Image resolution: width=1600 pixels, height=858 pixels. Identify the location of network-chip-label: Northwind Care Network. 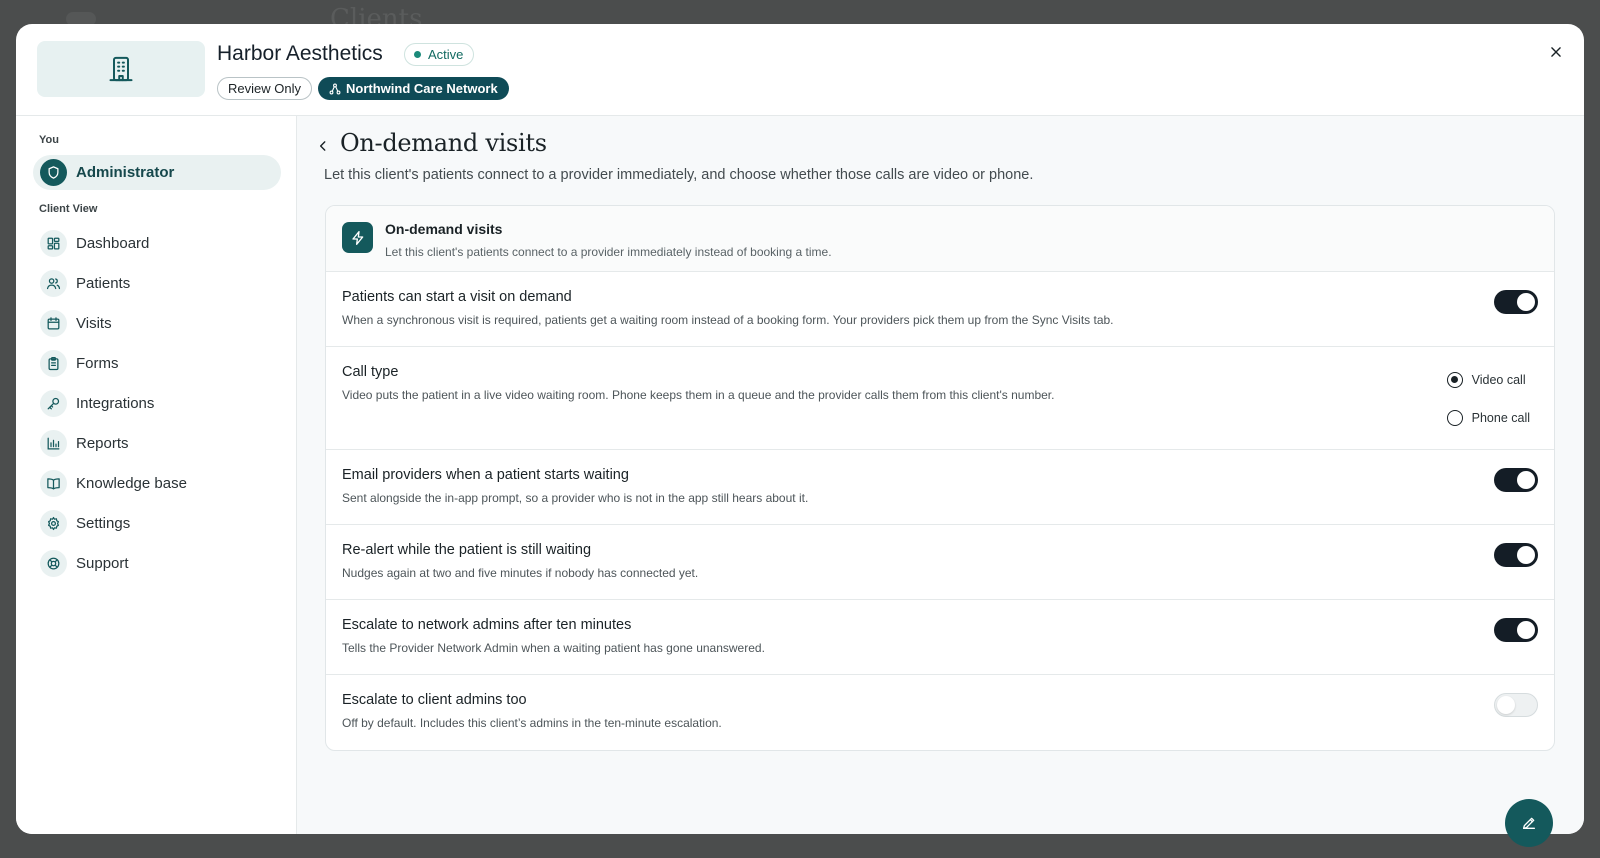
(422, 88).